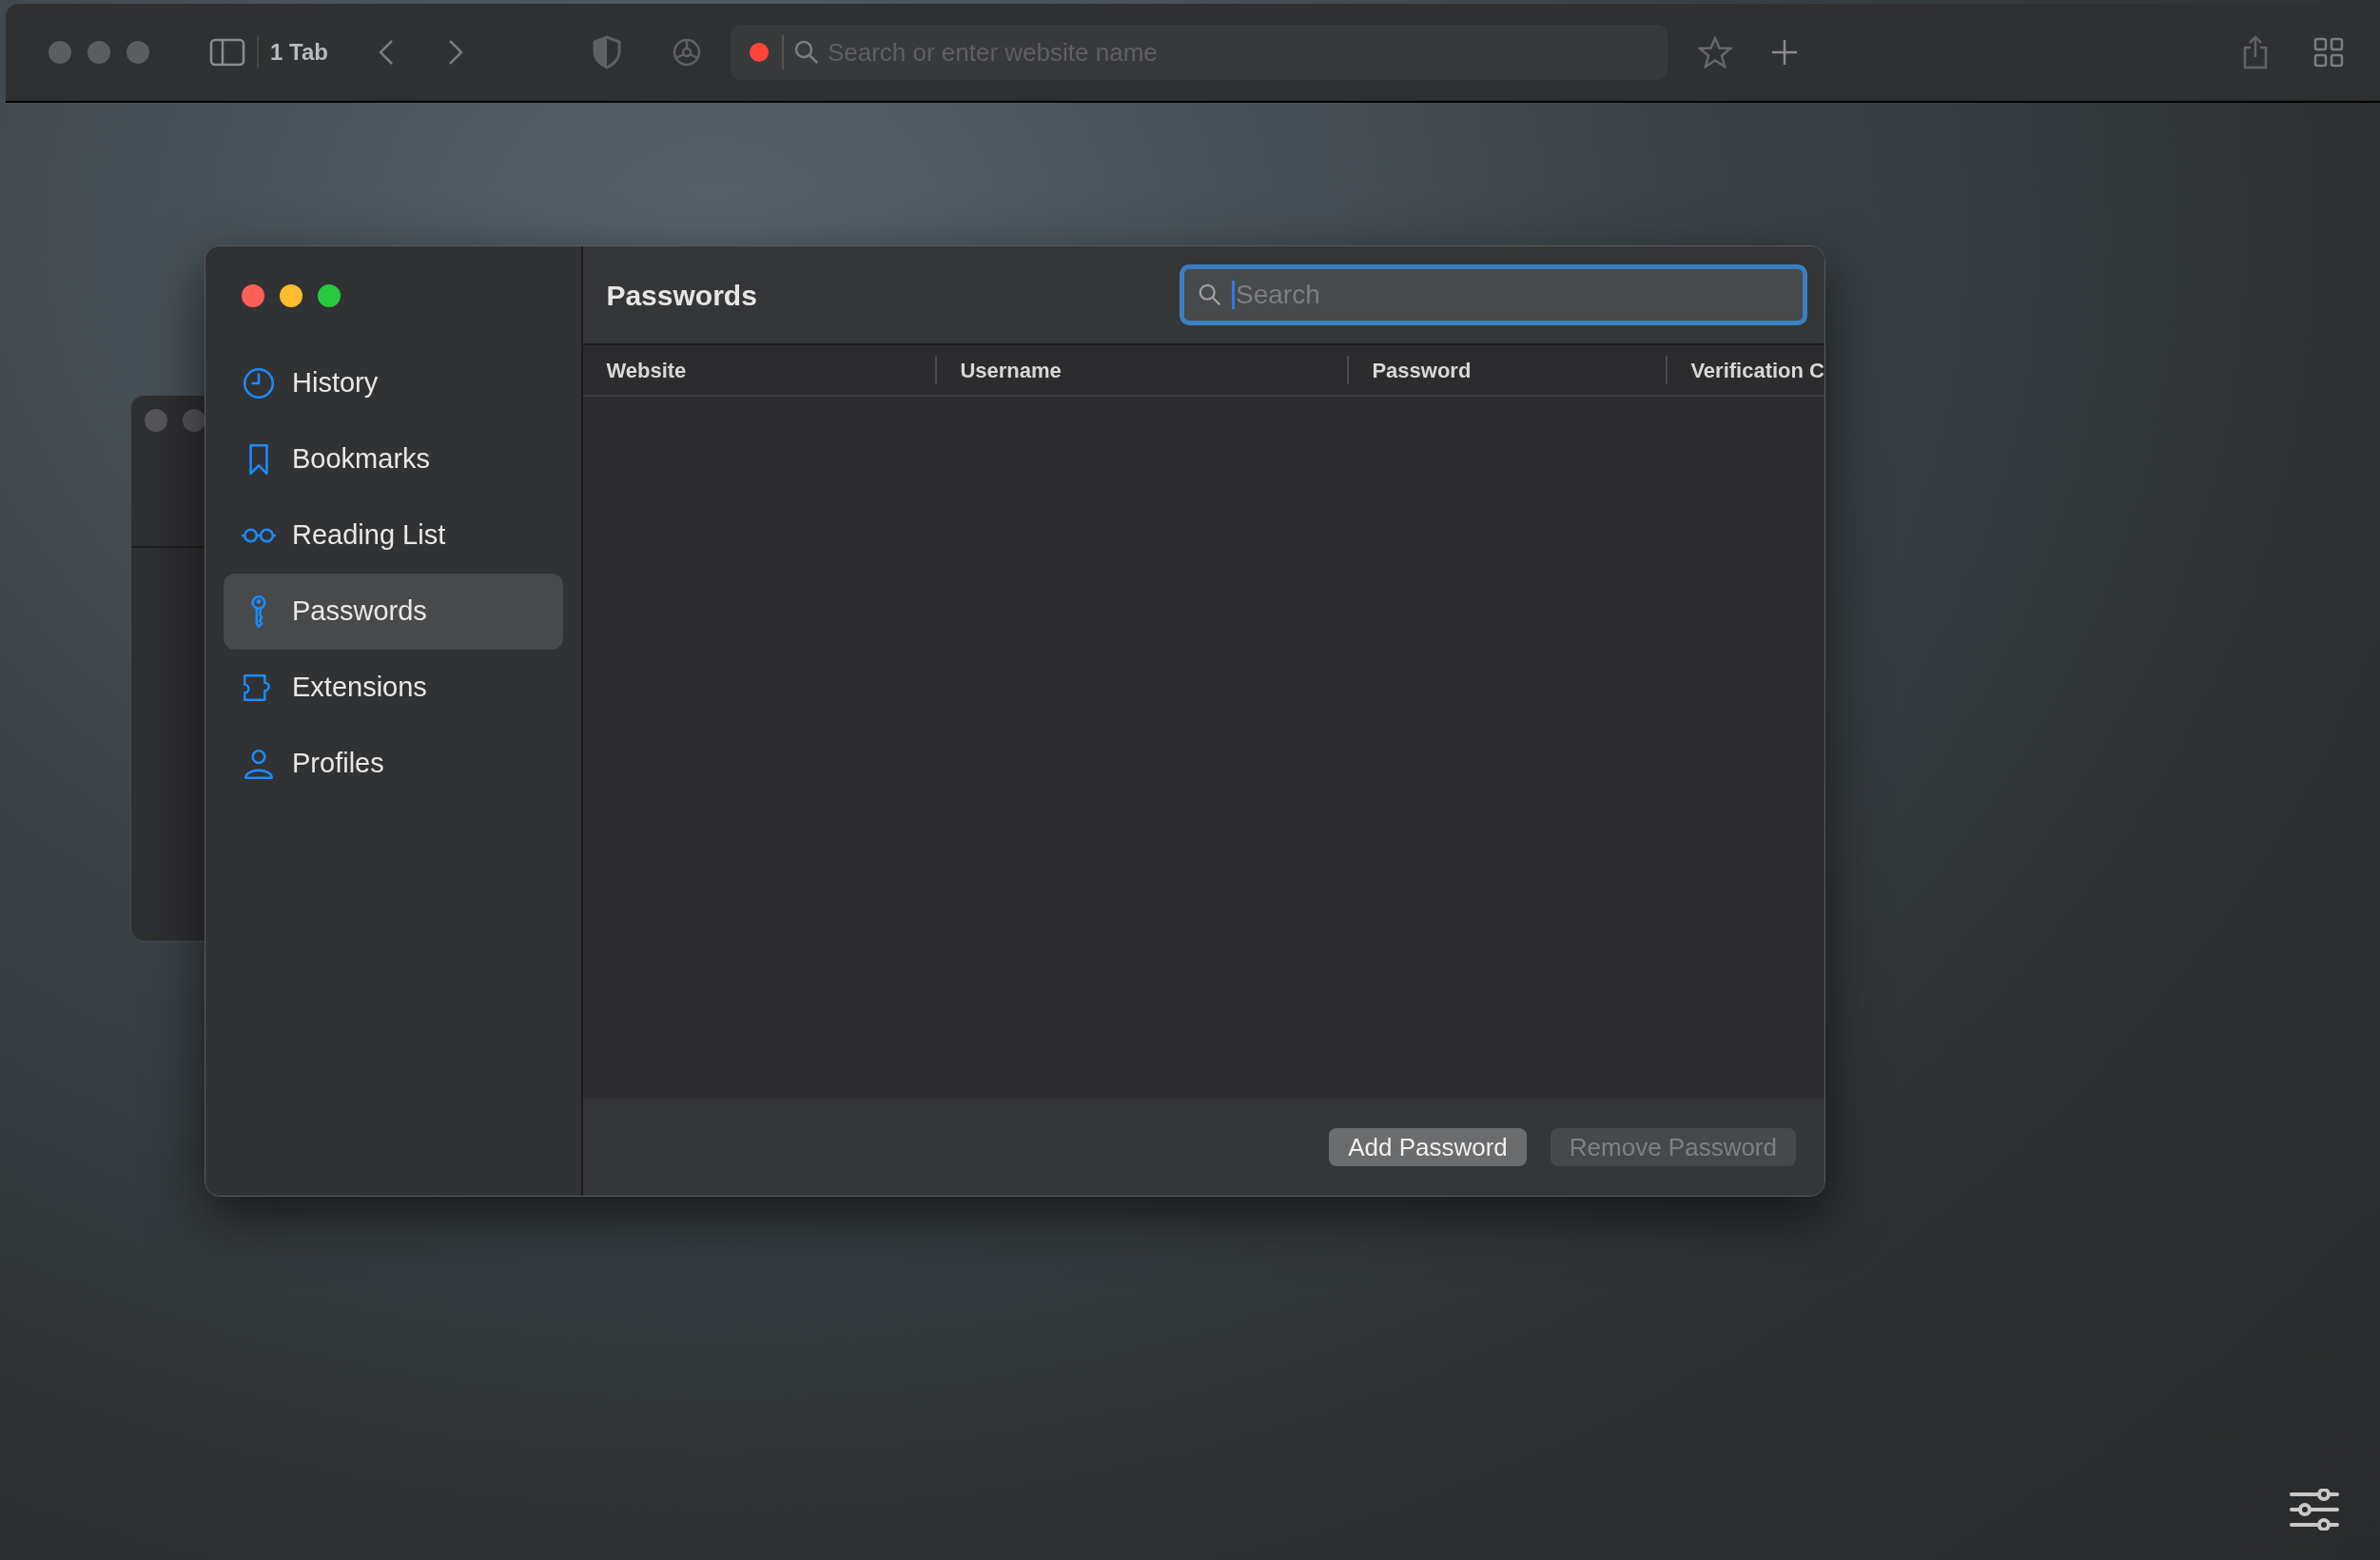  Describe the element at coordinates (394, 612) in the screenshot. I see `sidebar-item: Passwords` at that location.